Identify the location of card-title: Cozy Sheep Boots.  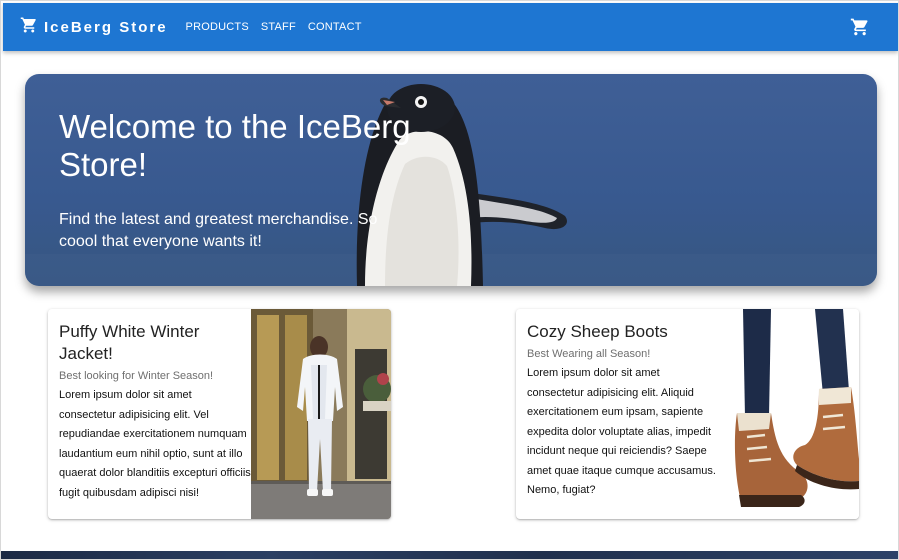
(597, 331).